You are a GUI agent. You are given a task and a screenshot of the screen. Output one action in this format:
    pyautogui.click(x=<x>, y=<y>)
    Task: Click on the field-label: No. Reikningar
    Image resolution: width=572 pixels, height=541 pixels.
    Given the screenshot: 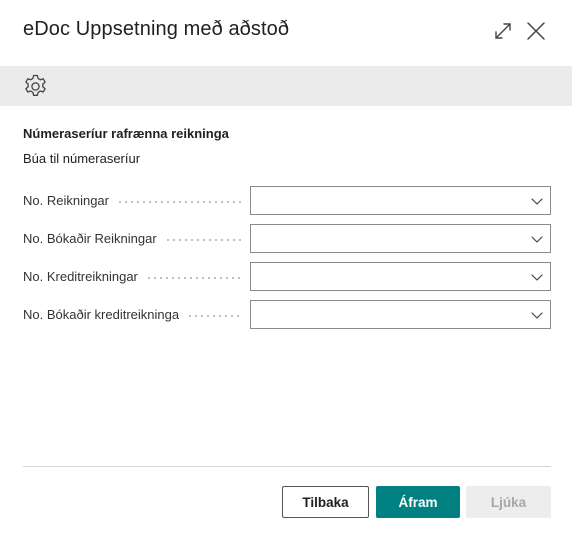 What is the action you would take?
    pyautogui.click(x=66, y=200)
    